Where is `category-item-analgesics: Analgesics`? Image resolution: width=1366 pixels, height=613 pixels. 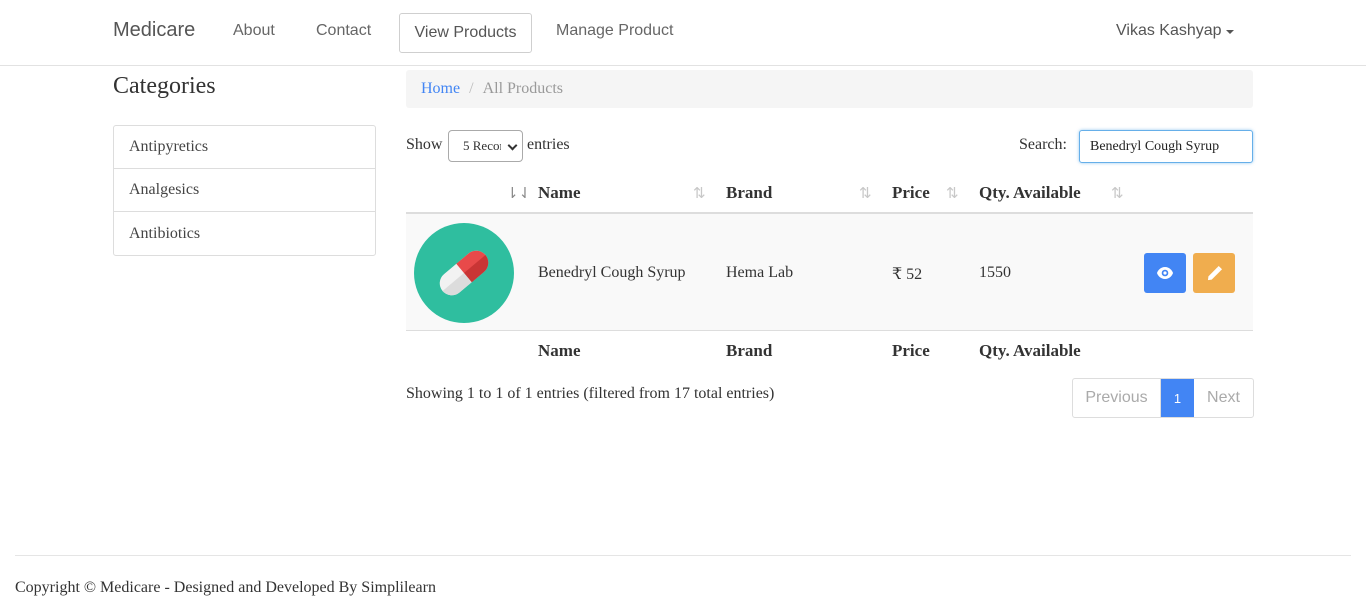
category-item-analgesics: Analgesics is located at coordinates (244, 190).